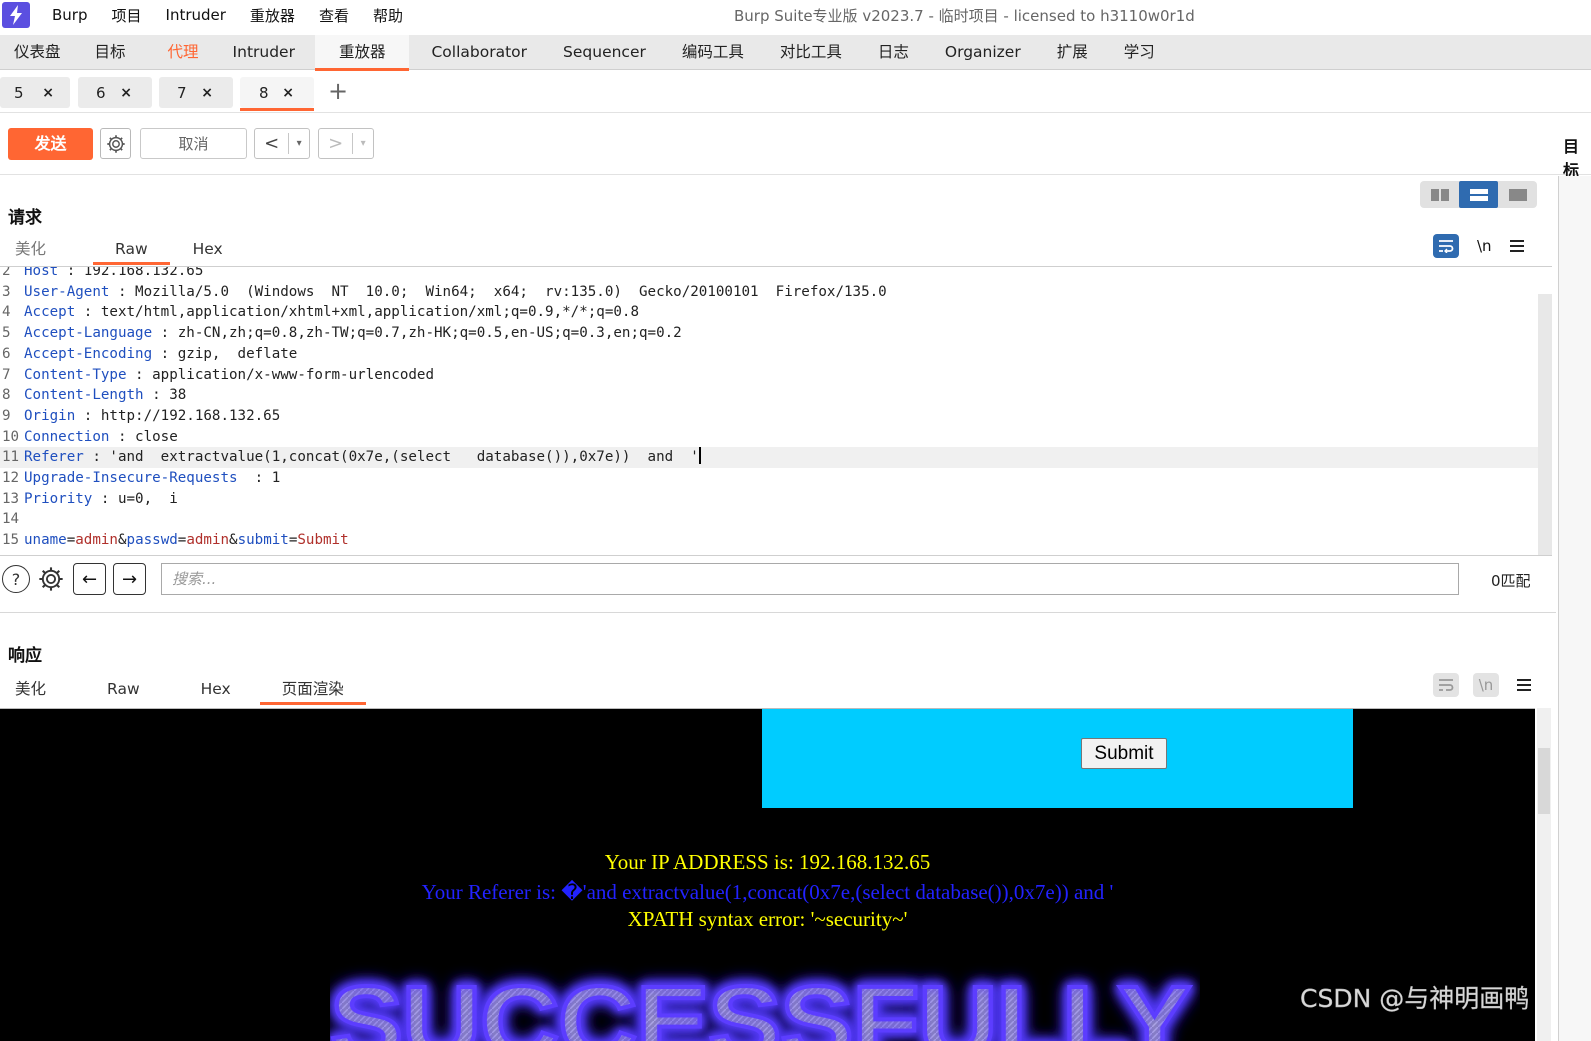 Image resolution: width=1591 pixels, height=1041 pixels. Describe the element at coordinates (129, 579) in the screenshot. I see `search-forward-button: →` at that location.